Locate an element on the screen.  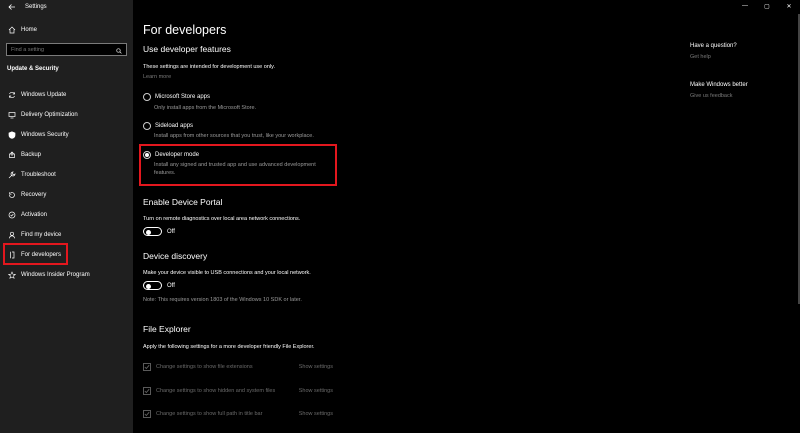
checkbox-label: Change settings to show file extensions is located at coordinates (204, 367).